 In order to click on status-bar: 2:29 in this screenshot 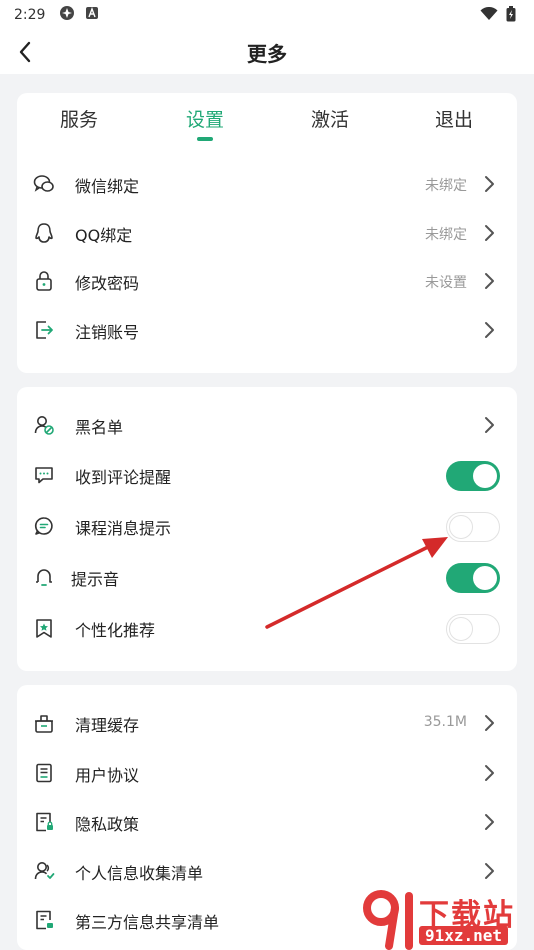, I will do `click(267, 15)`.